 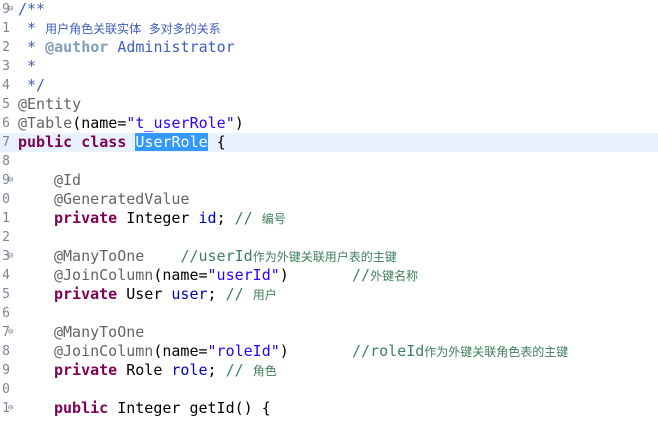 What do you see at coordinates (329, 313) in the screenshot?
I see `code-line: 6` at bounding box center [329, 313].